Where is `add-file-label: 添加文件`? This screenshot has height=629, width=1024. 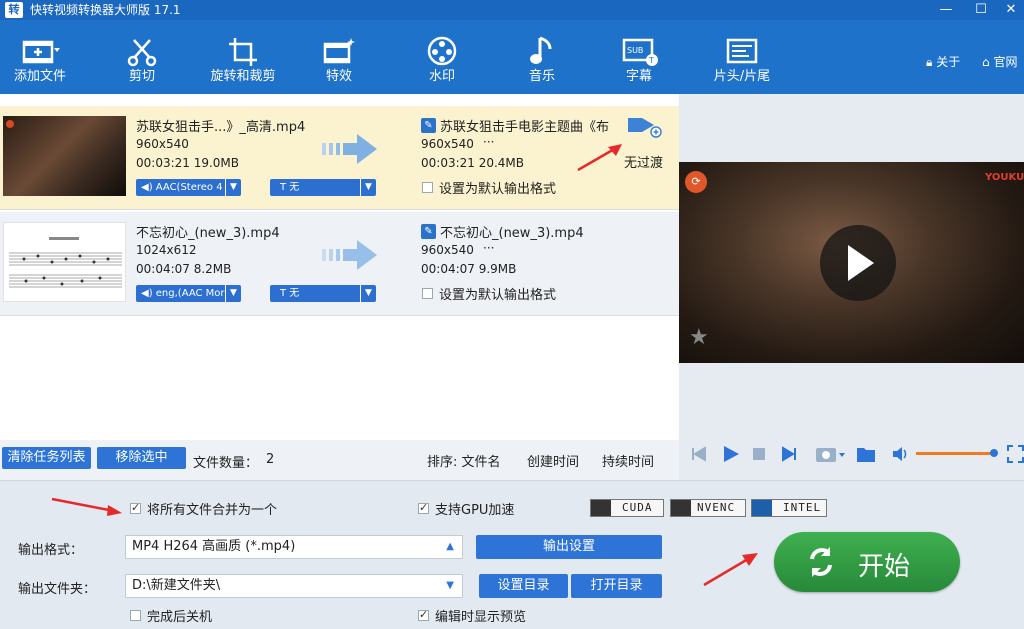
add-file-label: 添加文件 is located at coordinates (39, 76).